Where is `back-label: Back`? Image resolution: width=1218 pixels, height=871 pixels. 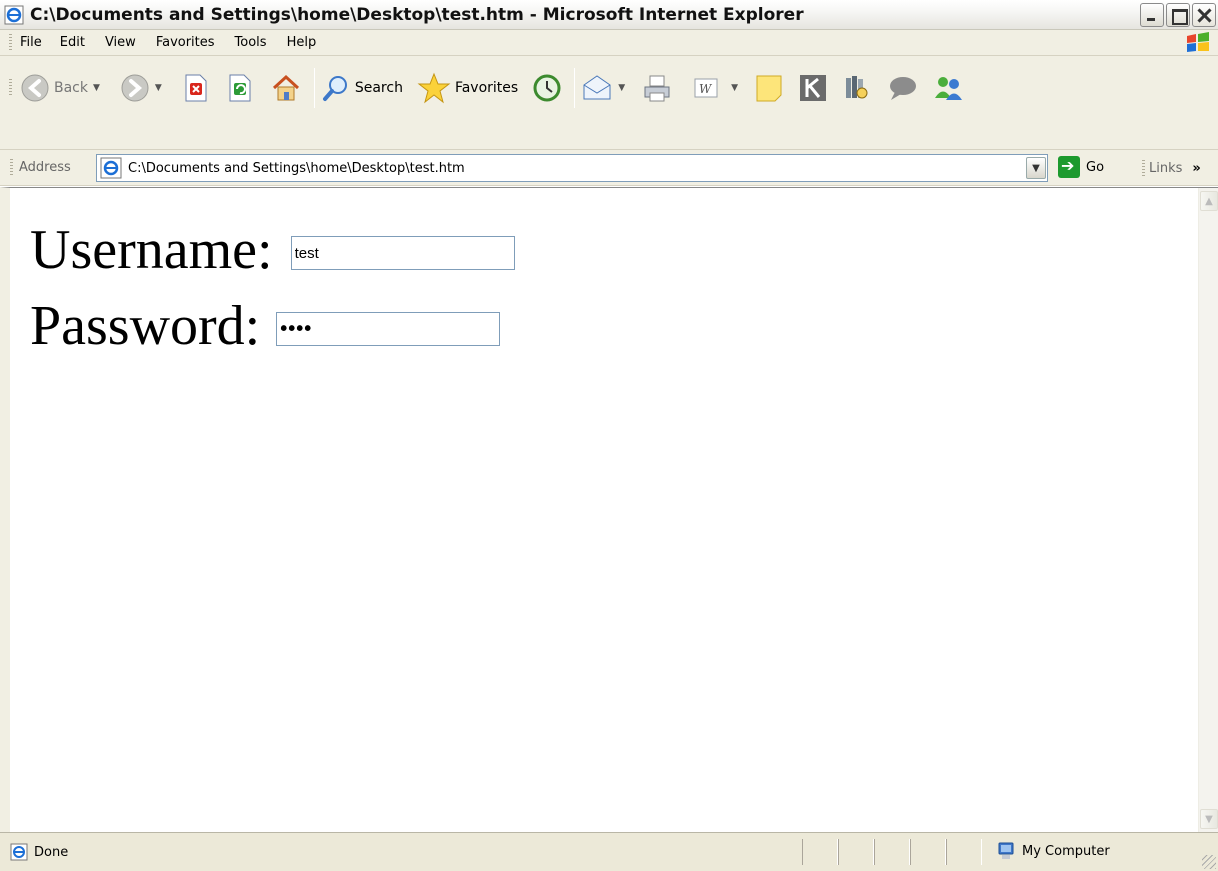 back-label: Back is located at coordinates (71, 88).